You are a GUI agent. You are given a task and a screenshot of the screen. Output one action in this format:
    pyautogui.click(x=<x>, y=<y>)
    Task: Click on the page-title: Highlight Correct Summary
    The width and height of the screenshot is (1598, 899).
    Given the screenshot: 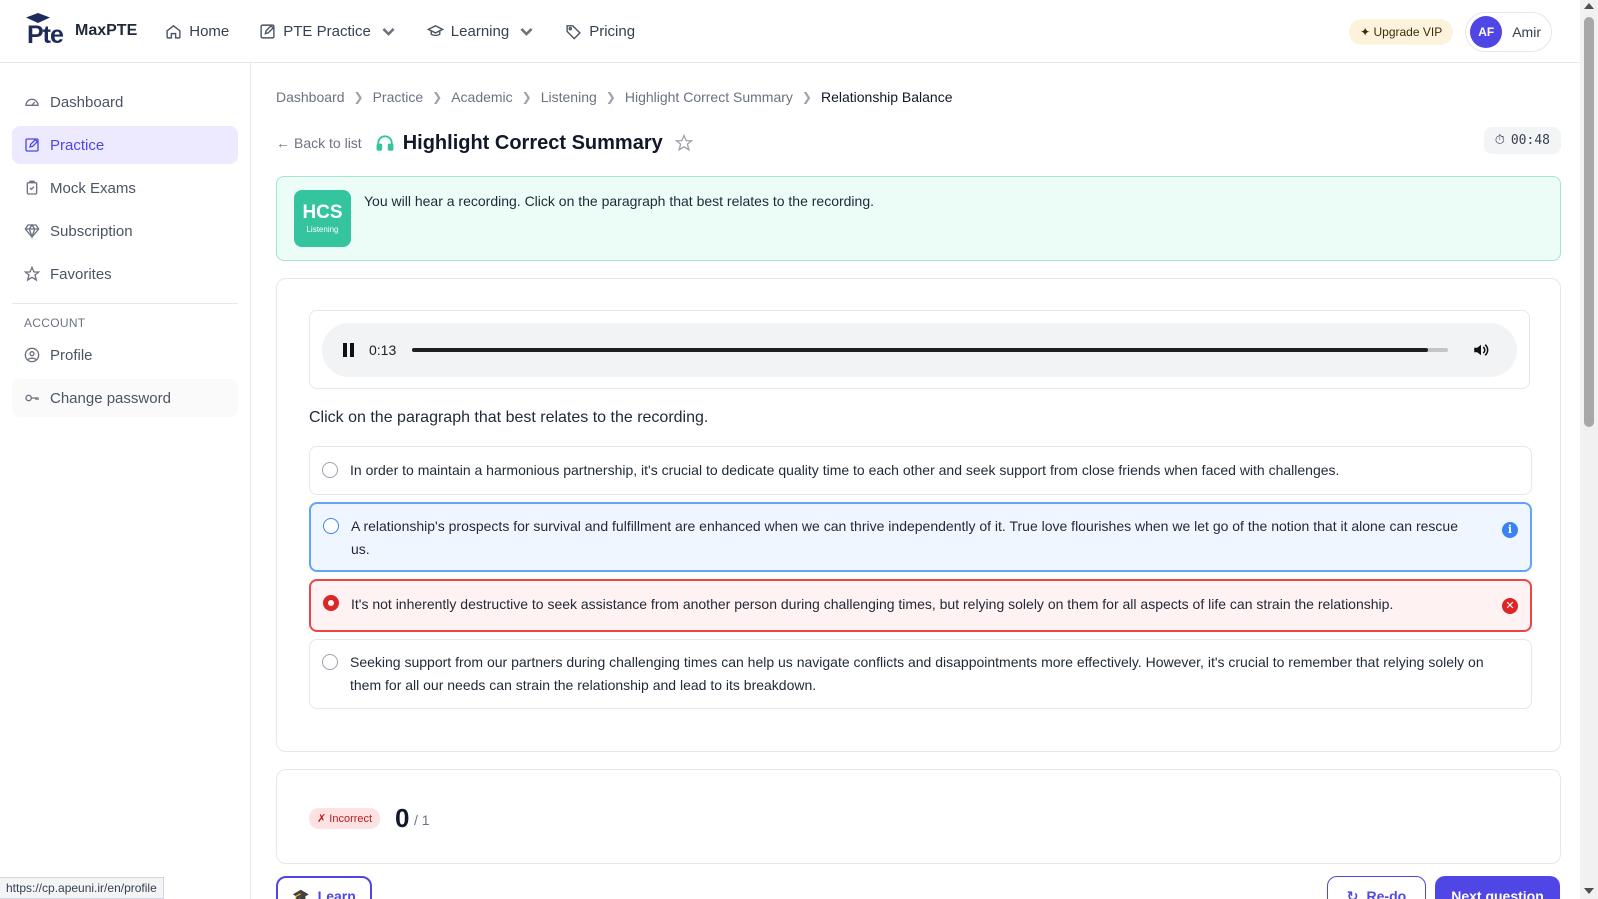 What is the action you would take?
    pyautogui.click(x=532, y=142)
    